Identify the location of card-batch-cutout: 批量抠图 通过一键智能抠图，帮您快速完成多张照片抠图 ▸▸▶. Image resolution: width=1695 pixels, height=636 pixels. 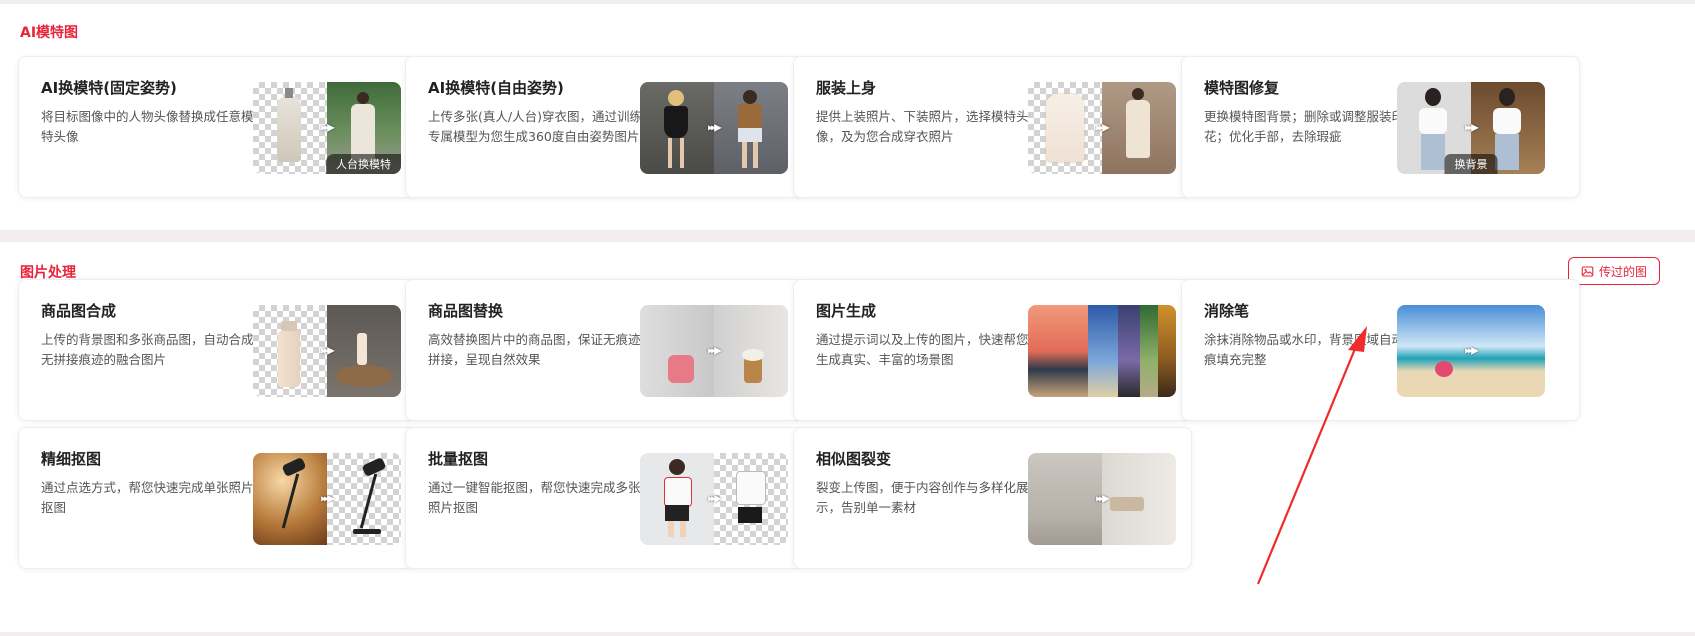
(604, 498).